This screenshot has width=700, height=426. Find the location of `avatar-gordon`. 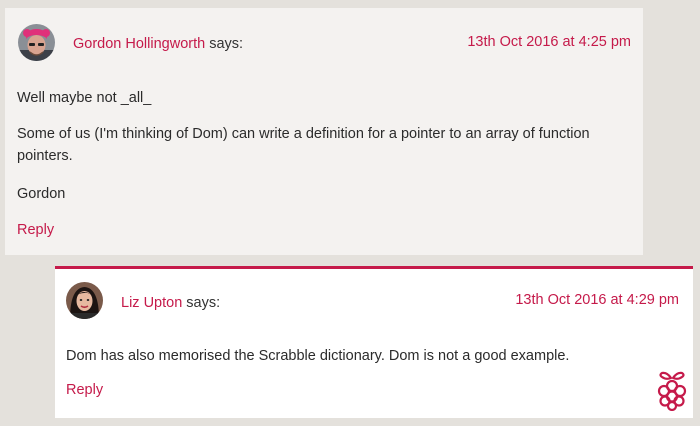

avatar-gordon is located at coordinates (36, 42).